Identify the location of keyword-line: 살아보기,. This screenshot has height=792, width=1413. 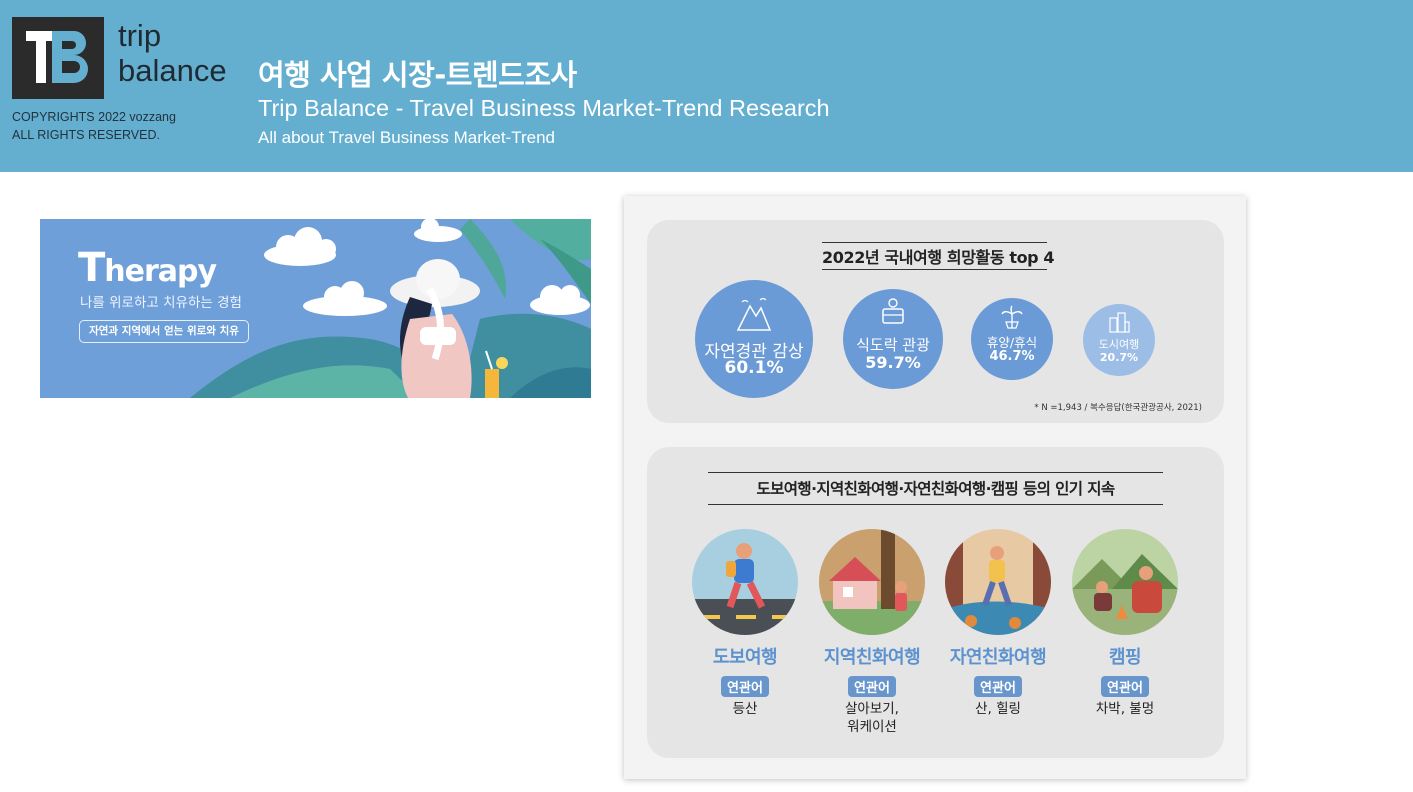
(872, 709).